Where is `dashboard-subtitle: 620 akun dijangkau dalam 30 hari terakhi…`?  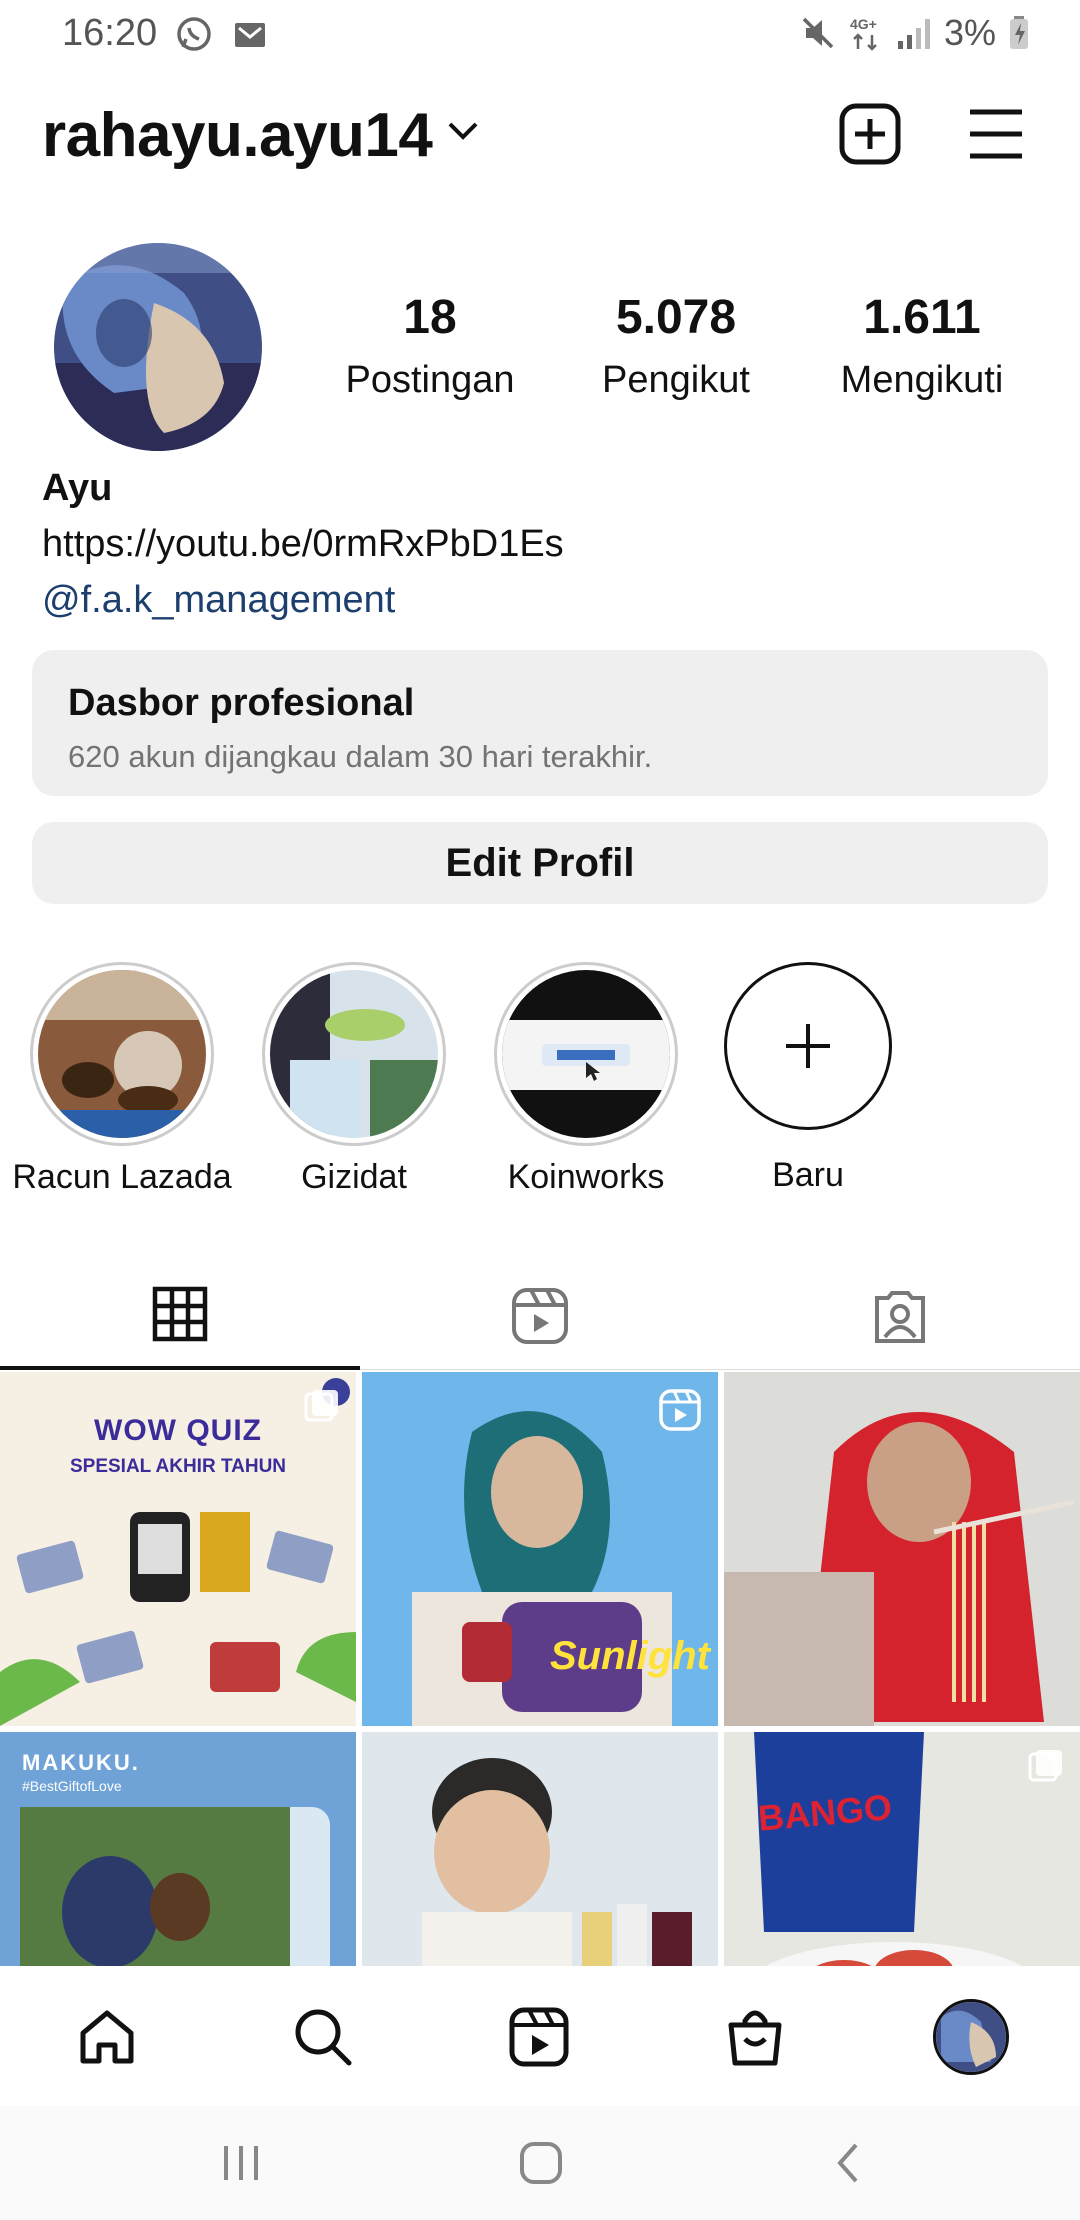 dashboard-subtitle: 620 akun dijangkau dalam 30 hari terakhi… is located at coordinates (360, 756).